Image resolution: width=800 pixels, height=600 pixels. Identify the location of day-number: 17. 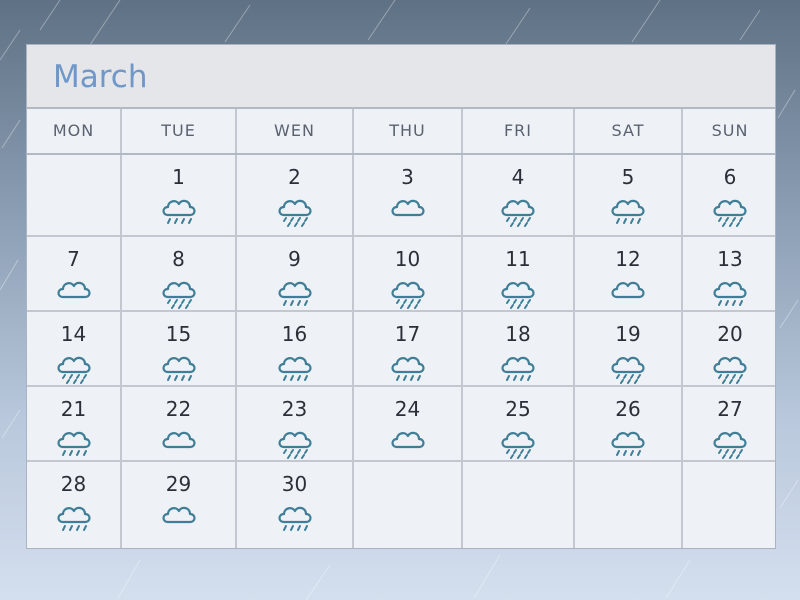
(407, 334).